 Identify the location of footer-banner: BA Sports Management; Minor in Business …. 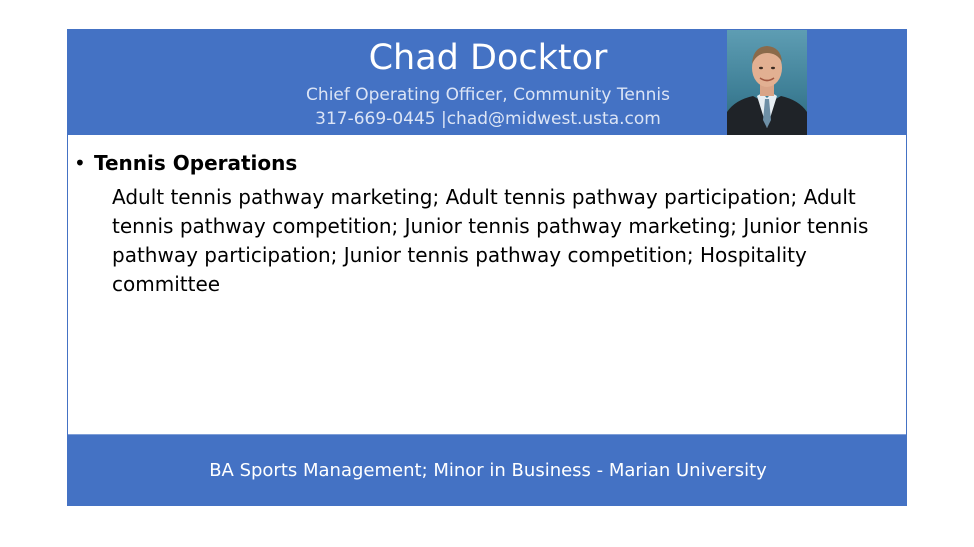
(487, 469).